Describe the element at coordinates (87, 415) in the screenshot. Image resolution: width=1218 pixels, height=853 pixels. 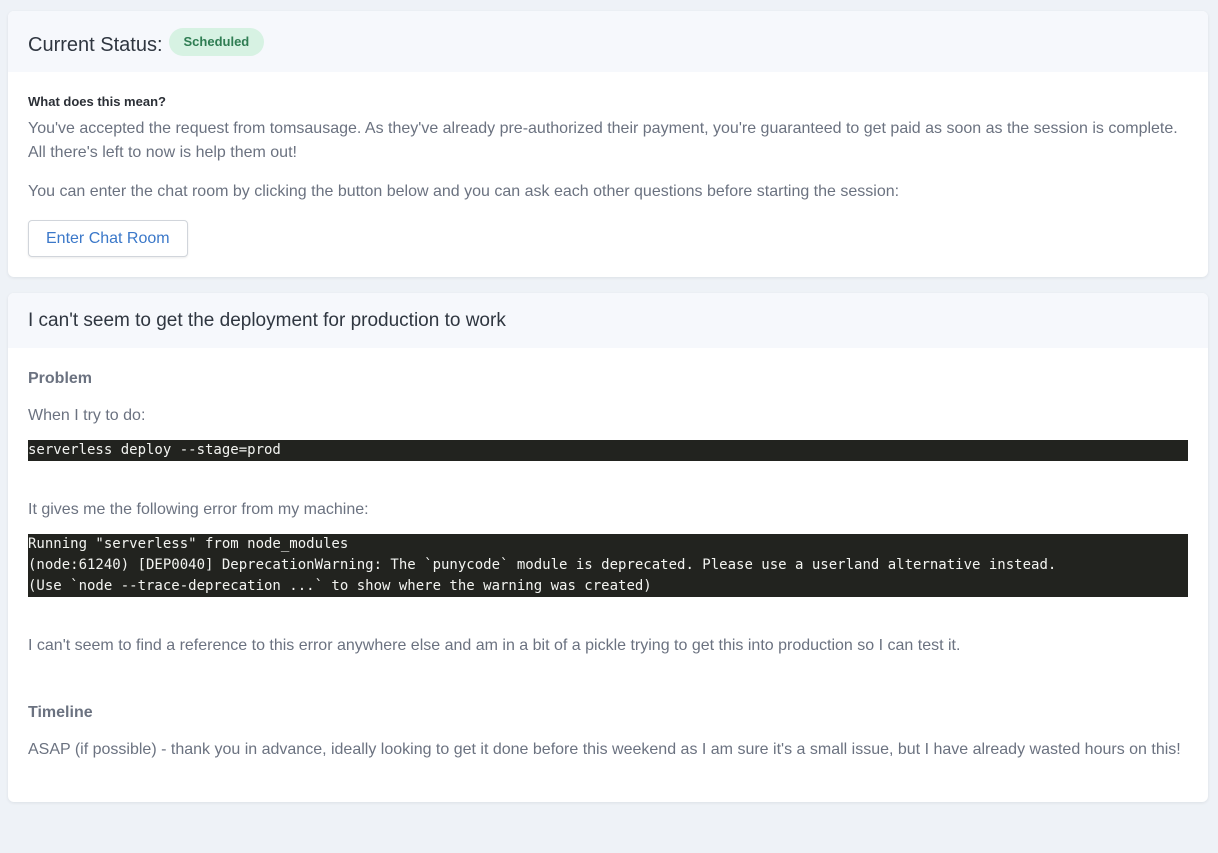
I see `problem-intro: When I try to do:` at that location.